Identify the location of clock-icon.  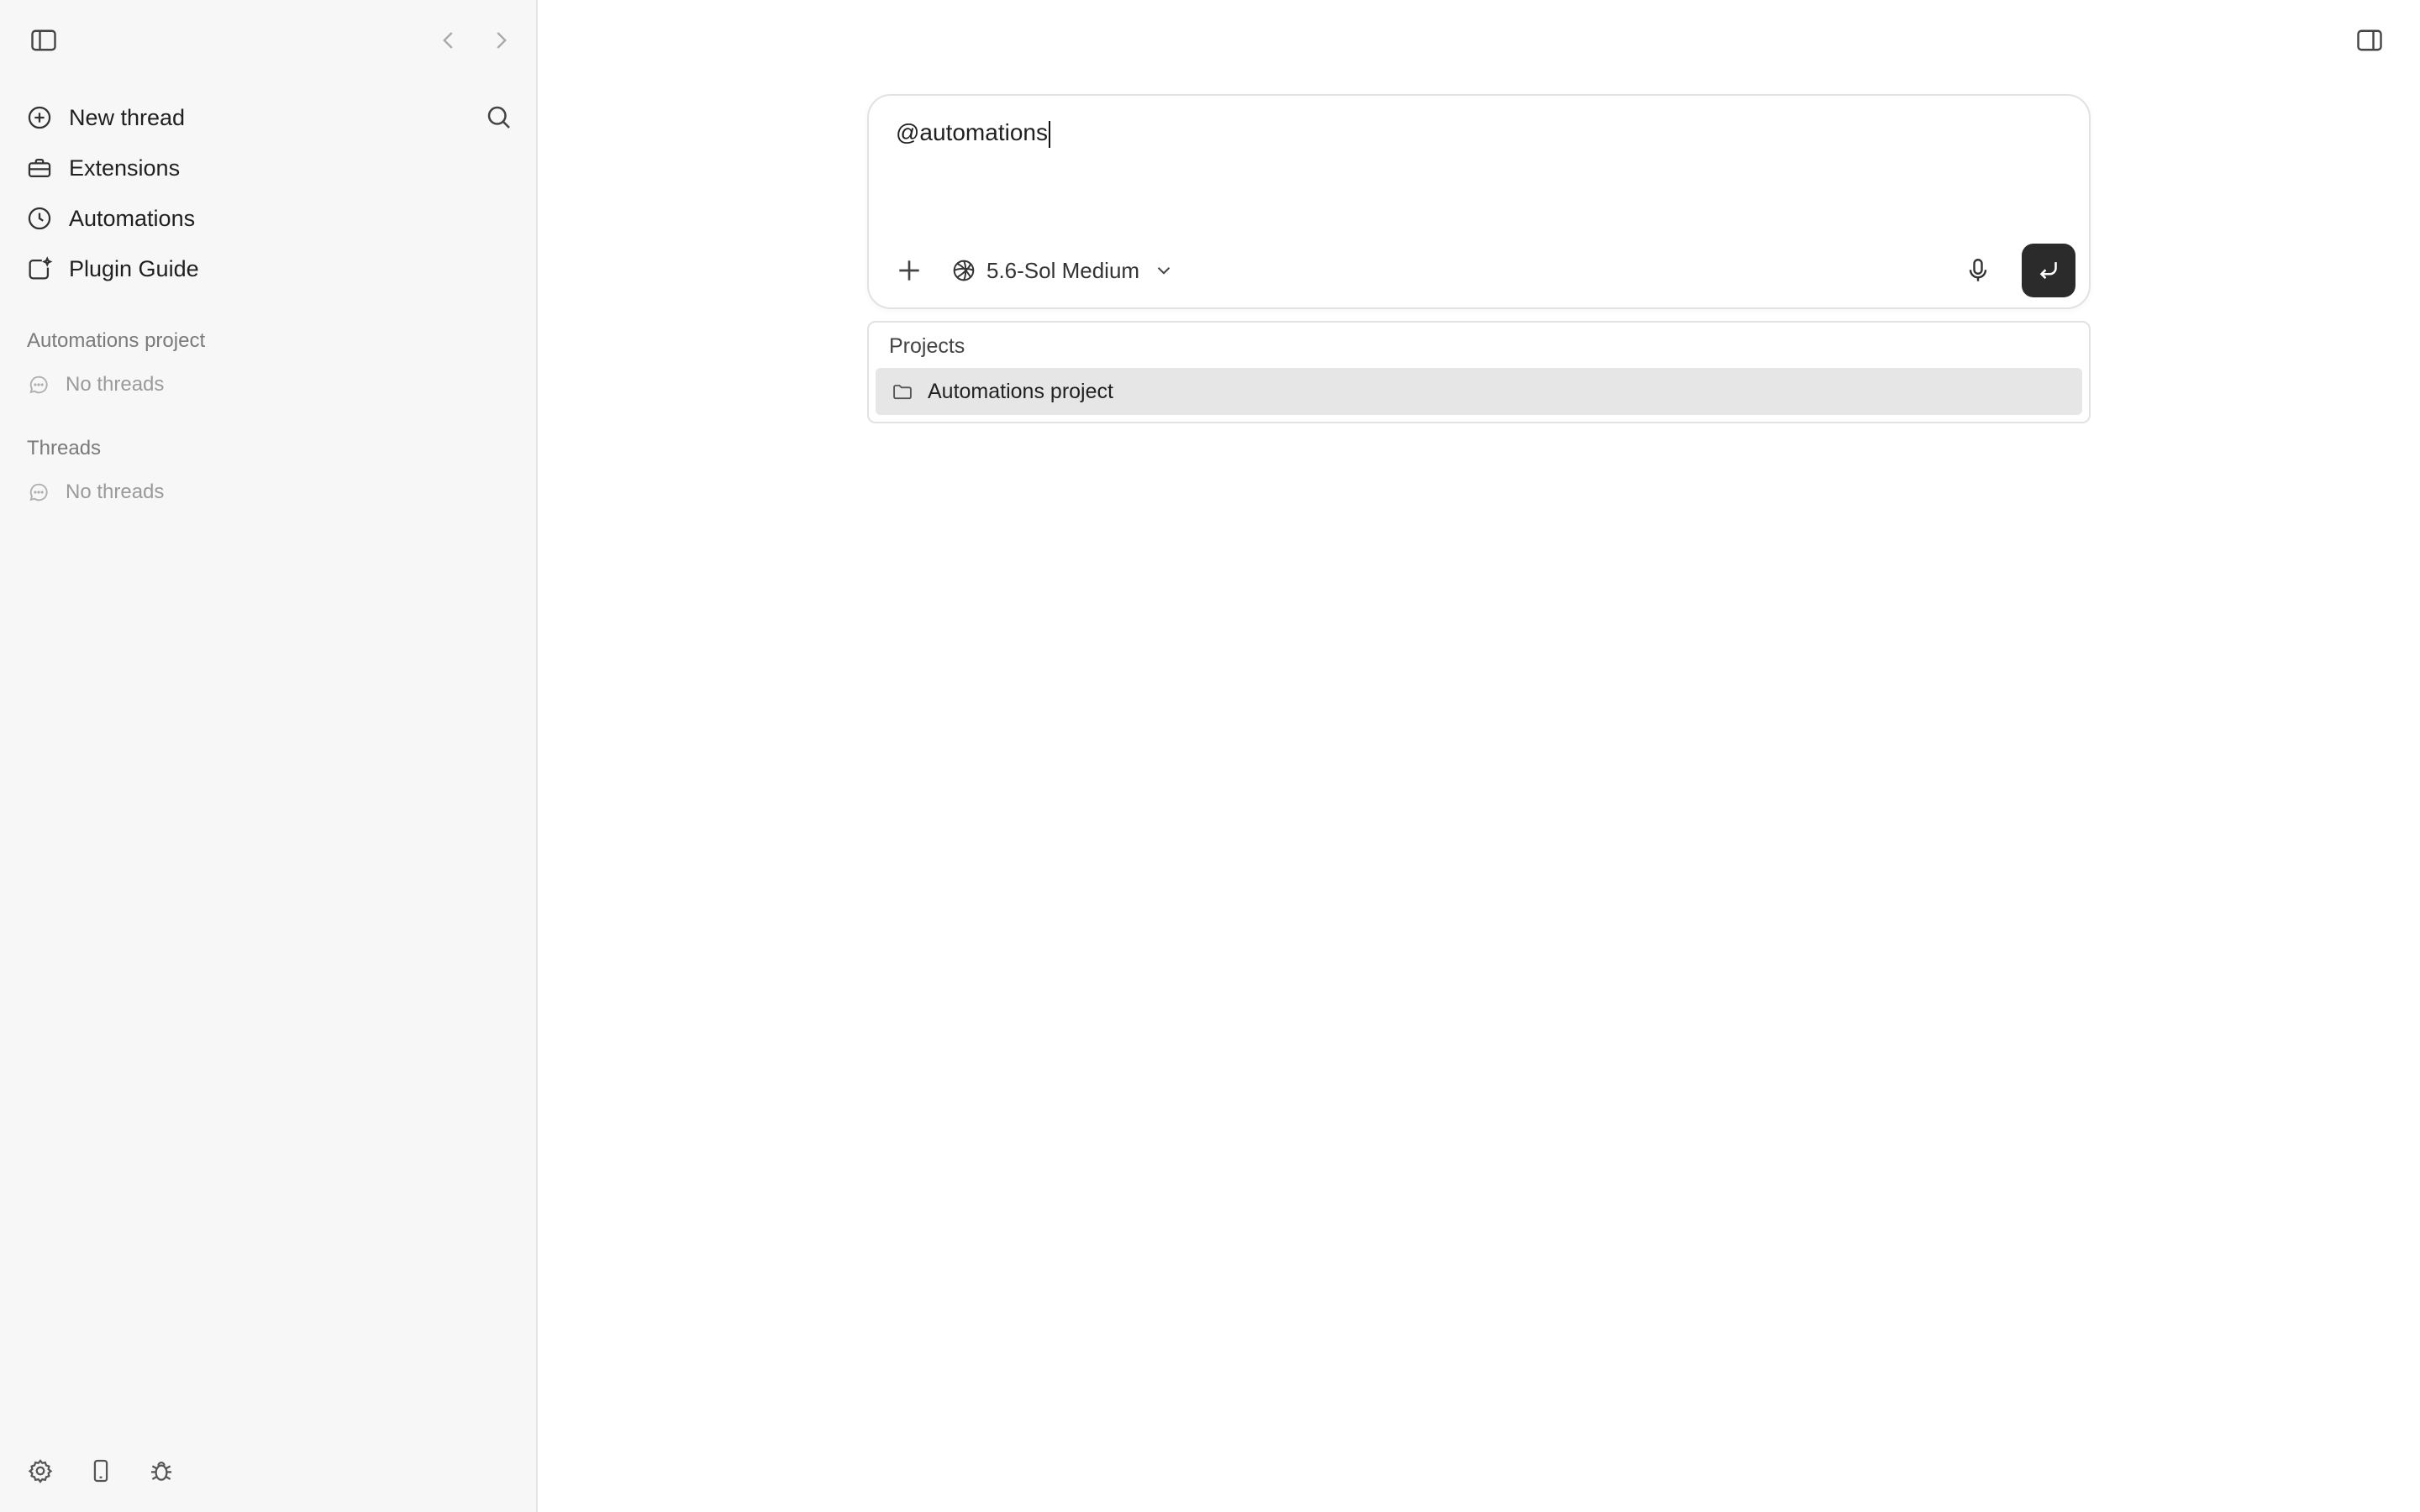
(39, 218).